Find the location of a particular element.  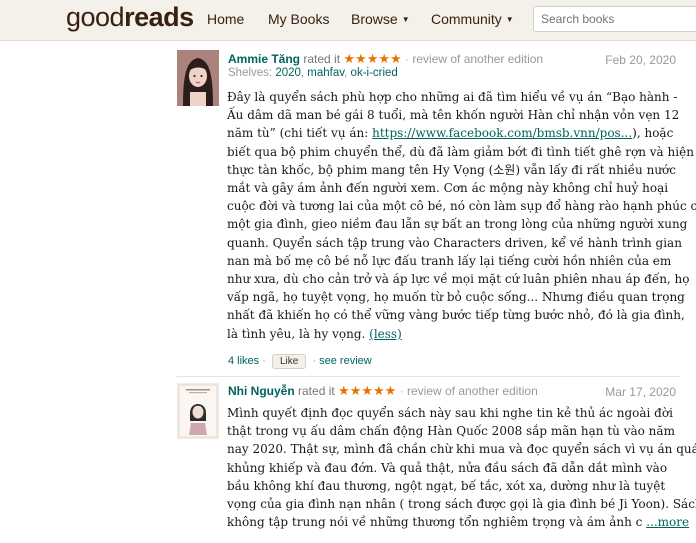

less-link: (less) is located at coordinates (385, 334).